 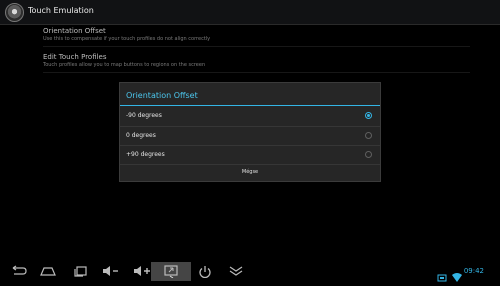 What do you see at coordinates (473, 271) in the screenshot?
I see `status-clock: 09:42` at bounding box center [473, 271].